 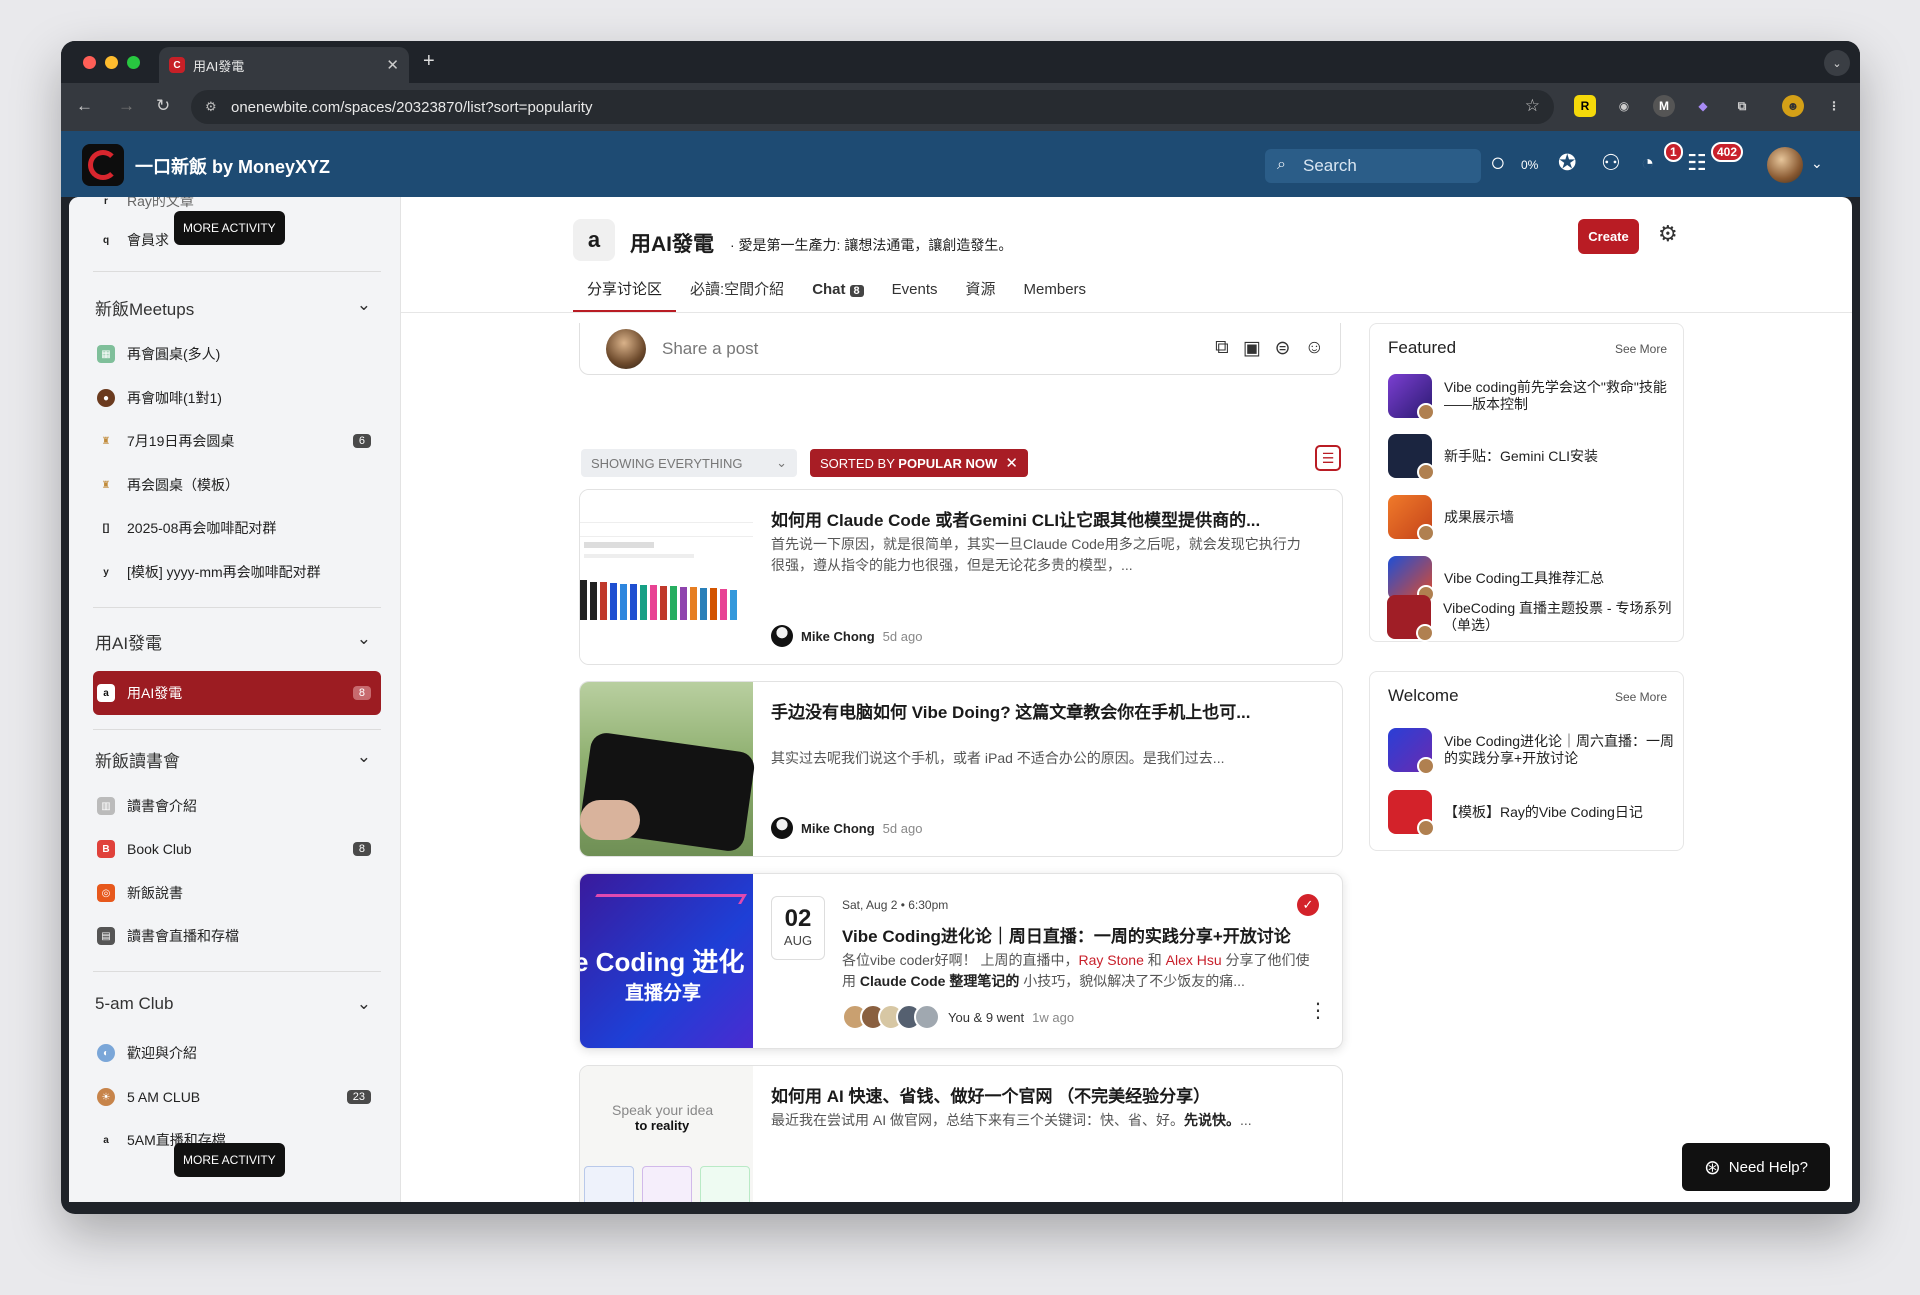 What do you see at coordinates (237, 607) in the screenshot?
I see `divider` at bounding box center [237, 607].